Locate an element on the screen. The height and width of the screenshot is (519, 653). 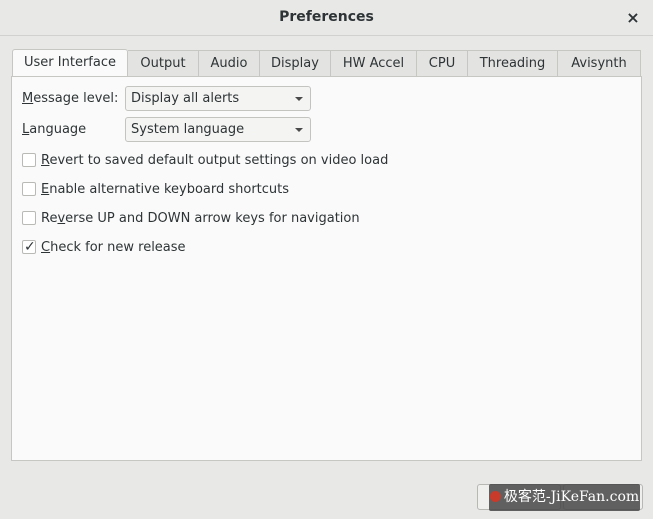
watermark-overlay: 极客范-JiKeFan.com is located at coordinates (564, 497).